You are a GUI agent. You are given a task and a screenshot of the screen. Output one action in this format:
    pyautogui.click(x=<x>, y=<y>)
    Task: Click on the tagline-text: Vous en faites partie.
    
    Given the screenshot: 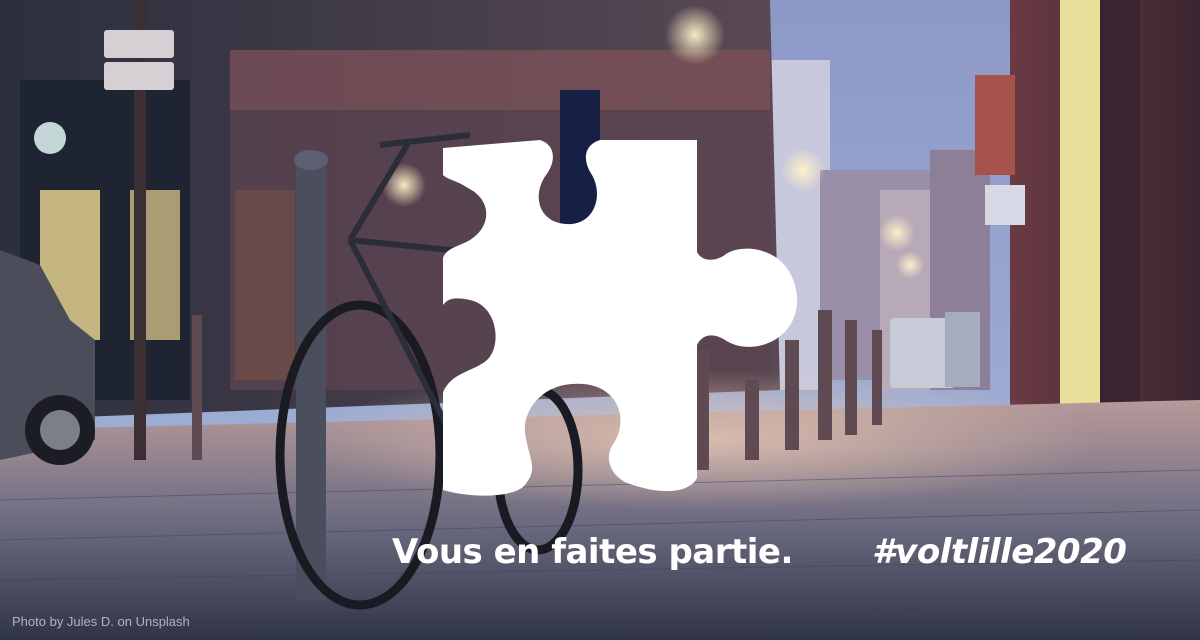 What is the action you would take?
    pyautogui.click(x=592, y=552)
    